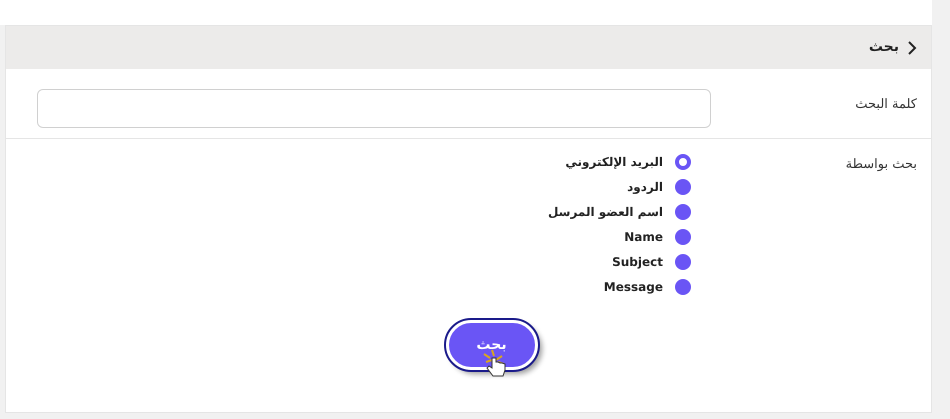  Describe the element at coordinates (492, 345) in the screenshot. I see `search-button: بحث` at that location.